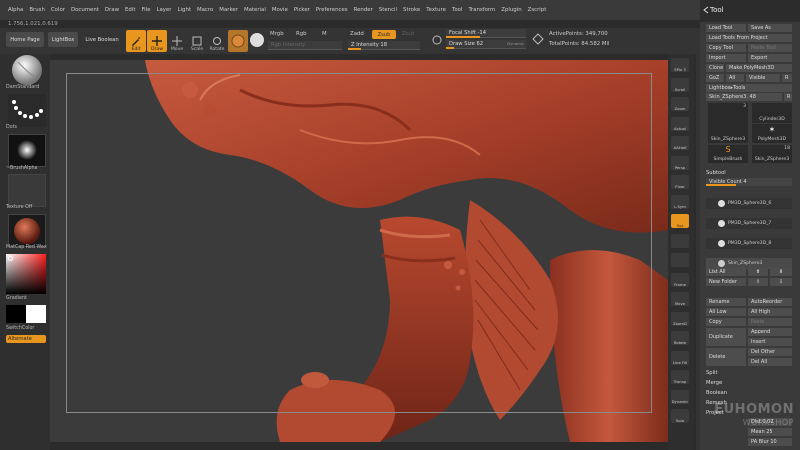 Image resolution: width=800 pixels, height=450 pixels. What do you see at coordinates (177, 41) in the screenshot?
I see `move-button: Move` at bounding box center [177, 41].